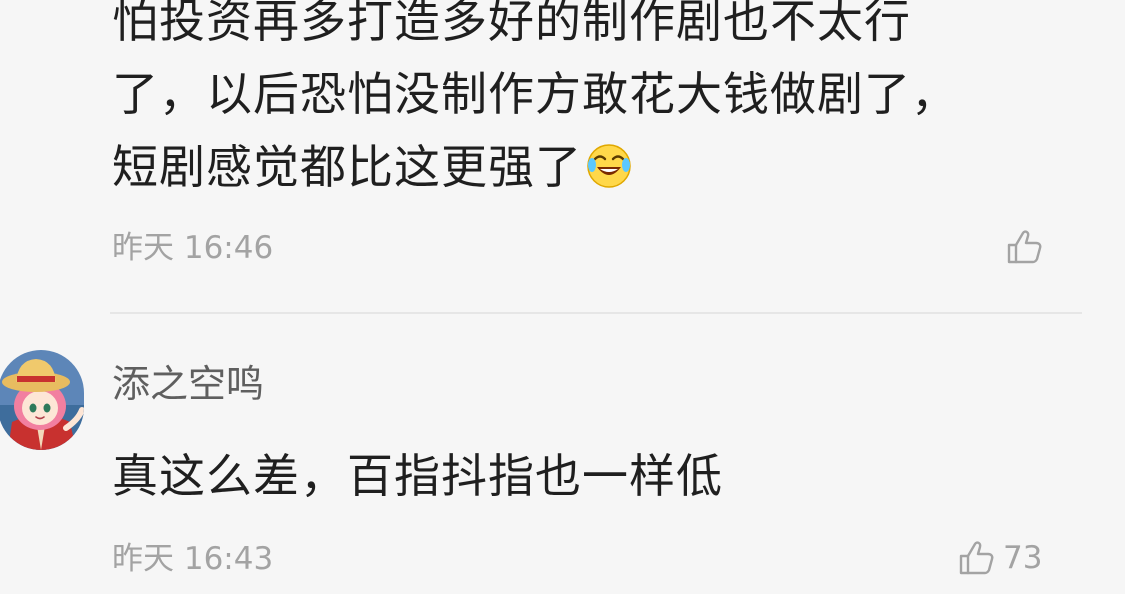 The image size is (1125, 594). What do you see at coordinates (596, 313) in the screenshot?
I see `comment-divider` at bounding box center [596, 313].